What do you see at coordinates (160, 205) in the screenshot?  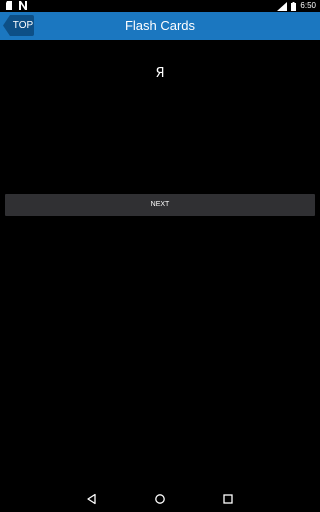 I see `next-button: NEXT` at bounding box center [160, 205].